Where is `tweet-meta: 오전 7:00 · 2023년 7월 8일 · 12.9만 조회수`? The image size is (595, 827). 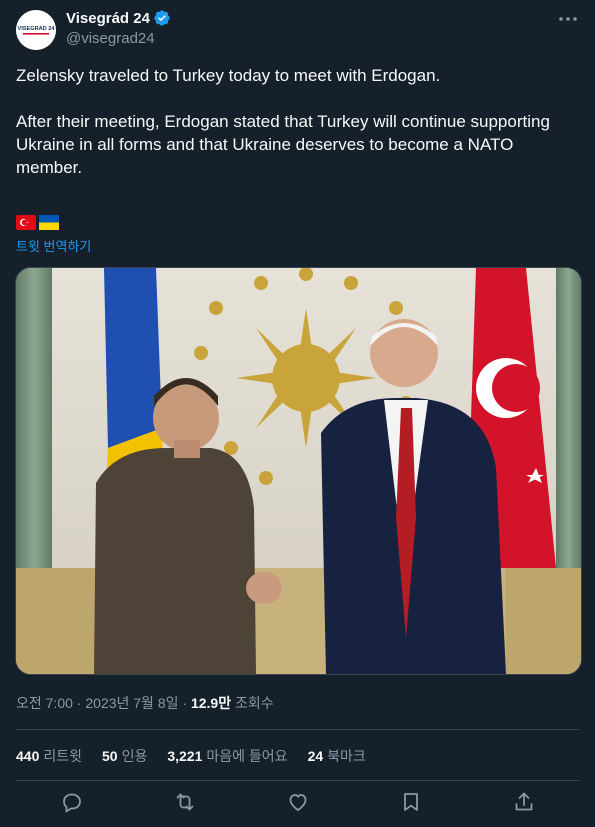
tweet-meta: 오전 7:00 · 2023년 7월 8일 · 12.9만 조회수 is located at coordinates (145, 703).